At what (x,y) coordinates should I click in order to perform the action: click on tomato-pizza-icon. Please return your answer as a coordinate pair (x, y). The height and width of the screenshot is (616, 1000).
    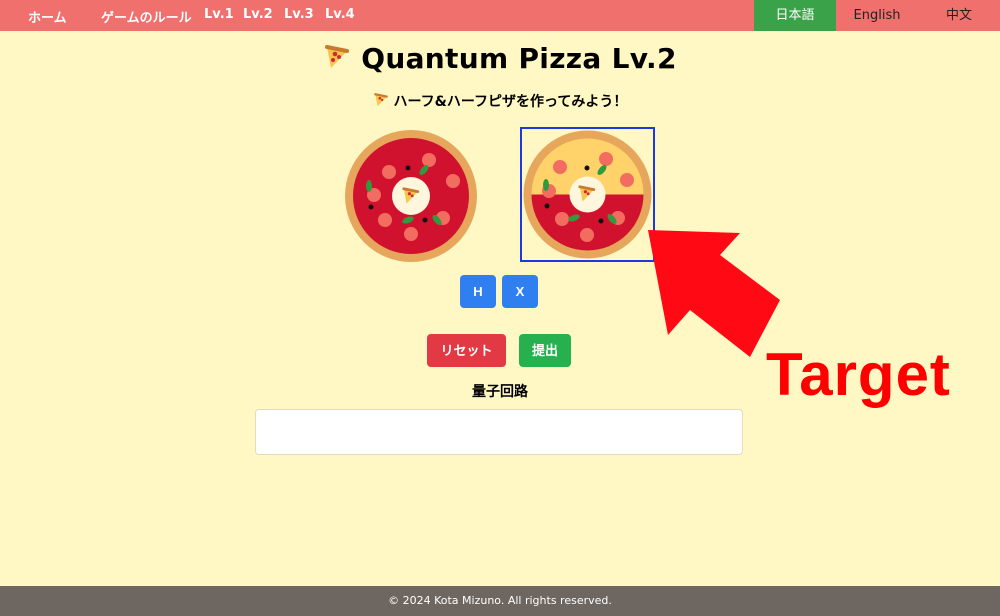
    Looking at the image, I should click on (411, 196).